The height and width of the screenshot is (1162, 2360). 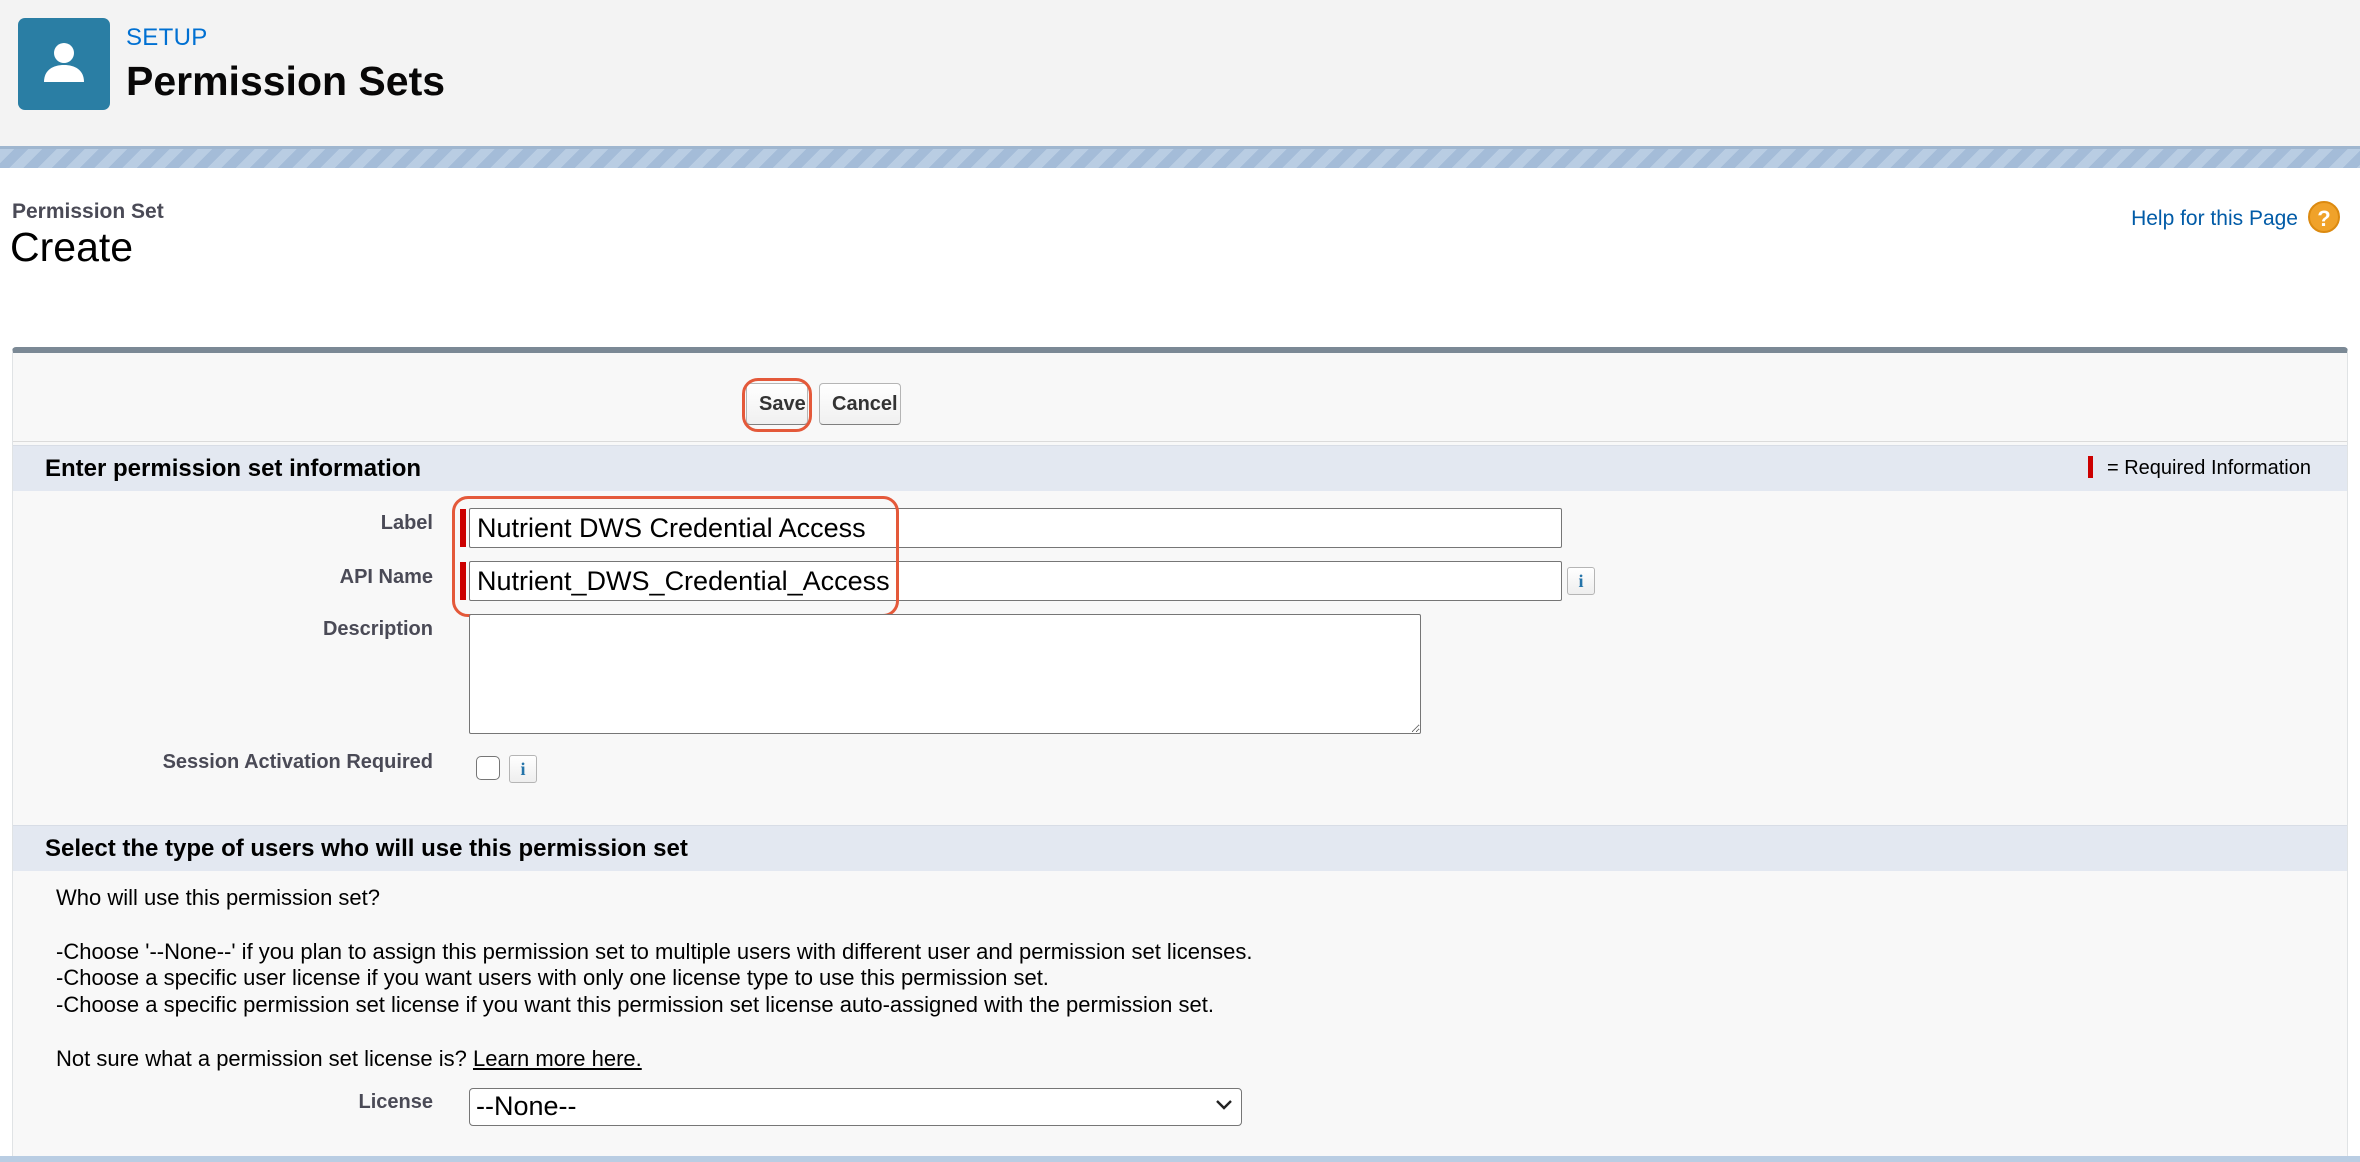 What do you see at coordinates (286, 81) in the screenshot?
I see `setup-title: Permission Sets` at bounding box center [286, 81].